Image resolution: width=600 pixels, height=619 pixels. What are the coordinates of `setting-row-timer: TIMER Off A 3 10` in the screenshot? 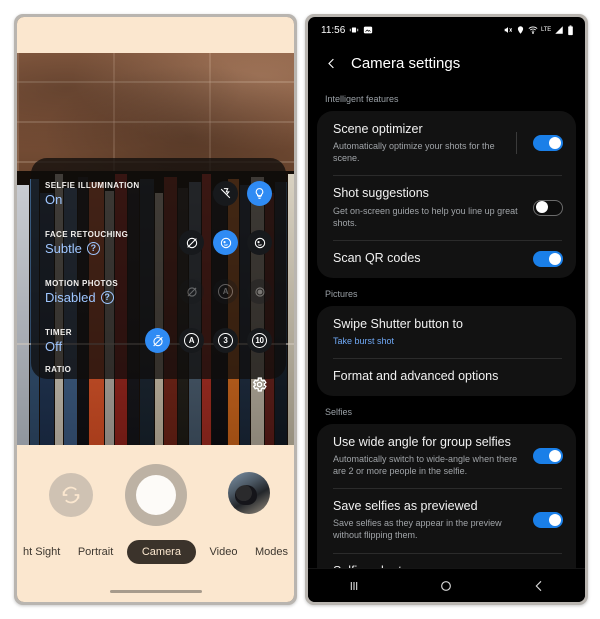 It's located at (158, 340).